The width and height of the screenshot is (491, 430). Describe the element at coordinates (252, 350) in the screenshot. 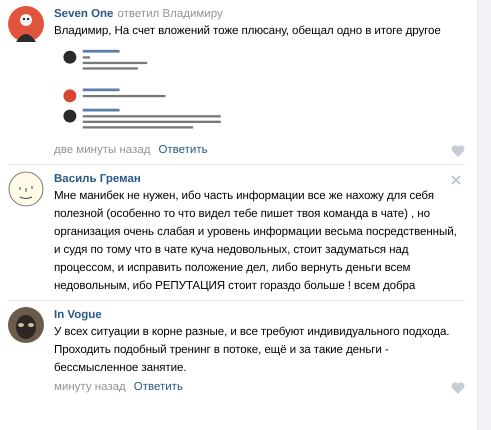

I see `comment-text: У всех ситуации в корне разные, и все требуют индивидуального подхода. Проходить подобный тренинг в потоке, ещё и за такие деньги - бессмысленное занятие.` at that location.